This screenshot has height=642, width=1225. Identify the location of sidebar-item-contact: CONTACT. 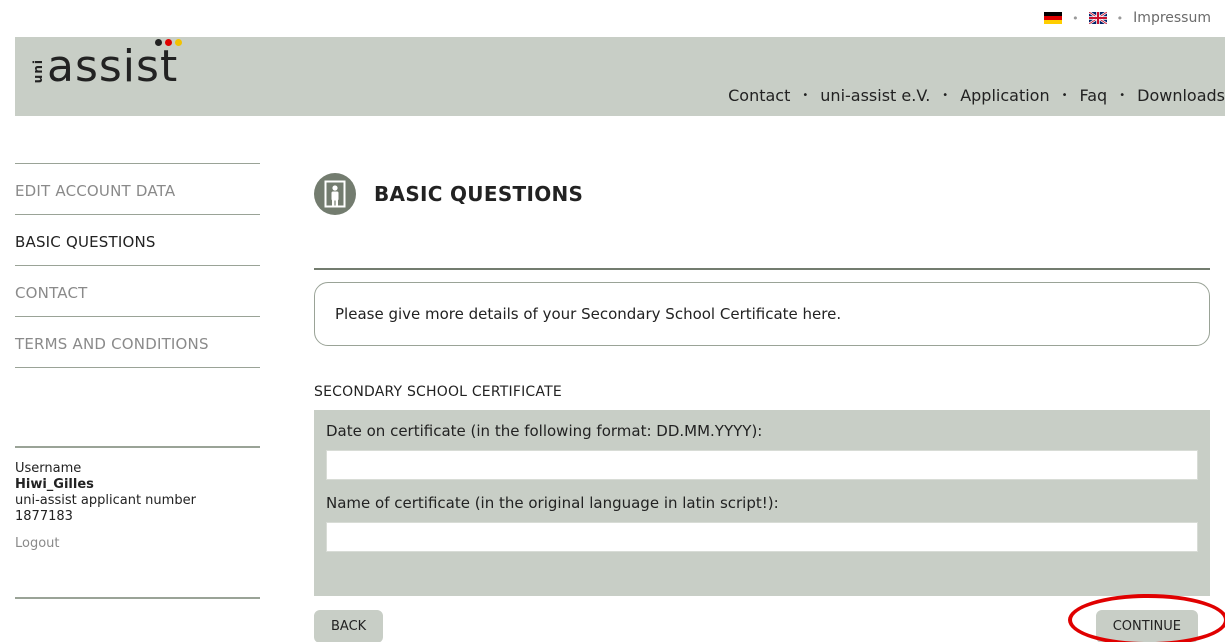
(137, 290).